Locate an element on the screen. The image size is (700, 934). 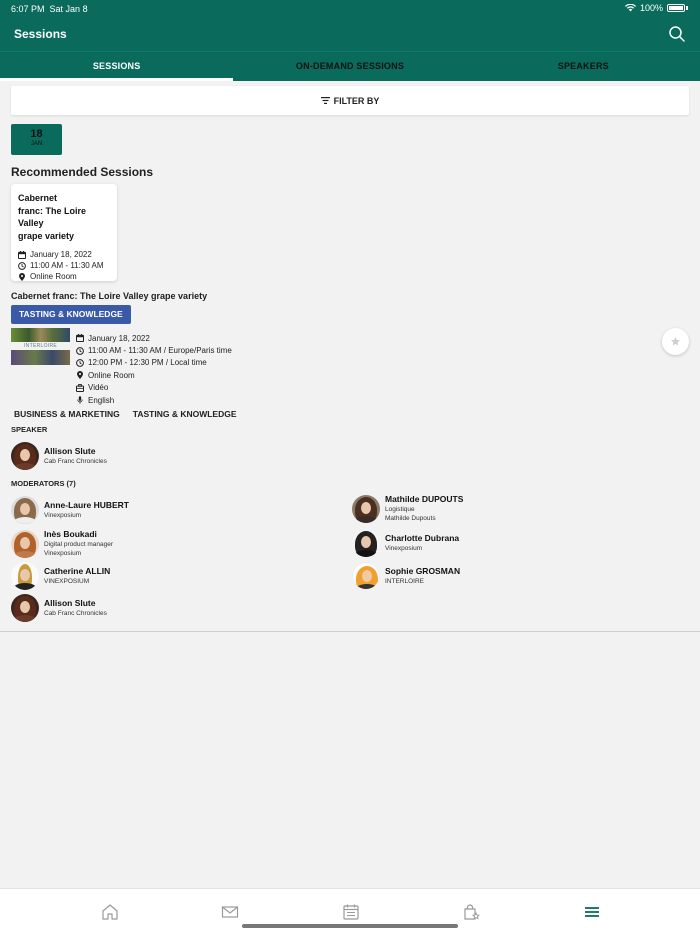
moderators-label: MODERATORS (7) is located at coordinates (43, 483).